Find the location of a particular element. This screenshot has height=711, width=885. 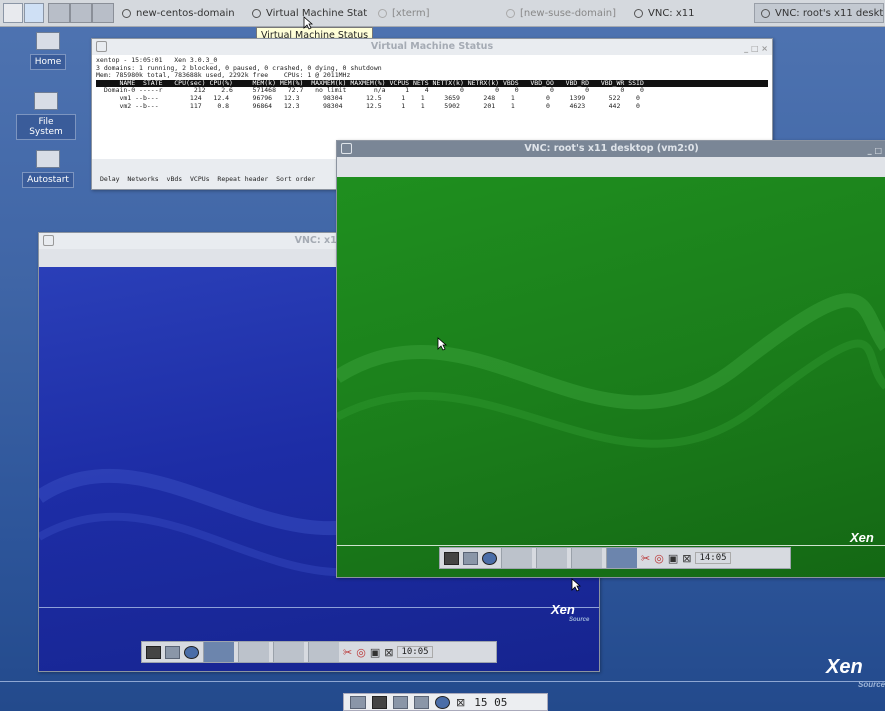

desktop-icon-home: Home is located at coordinates (48, 51).